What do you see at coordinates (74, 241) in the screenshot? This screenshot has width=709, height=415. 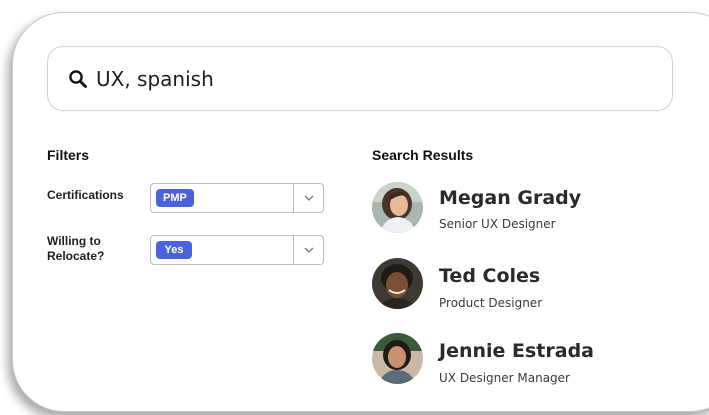 I see `relocate-label-line1: Willing to` at bounding box center [74, 241].